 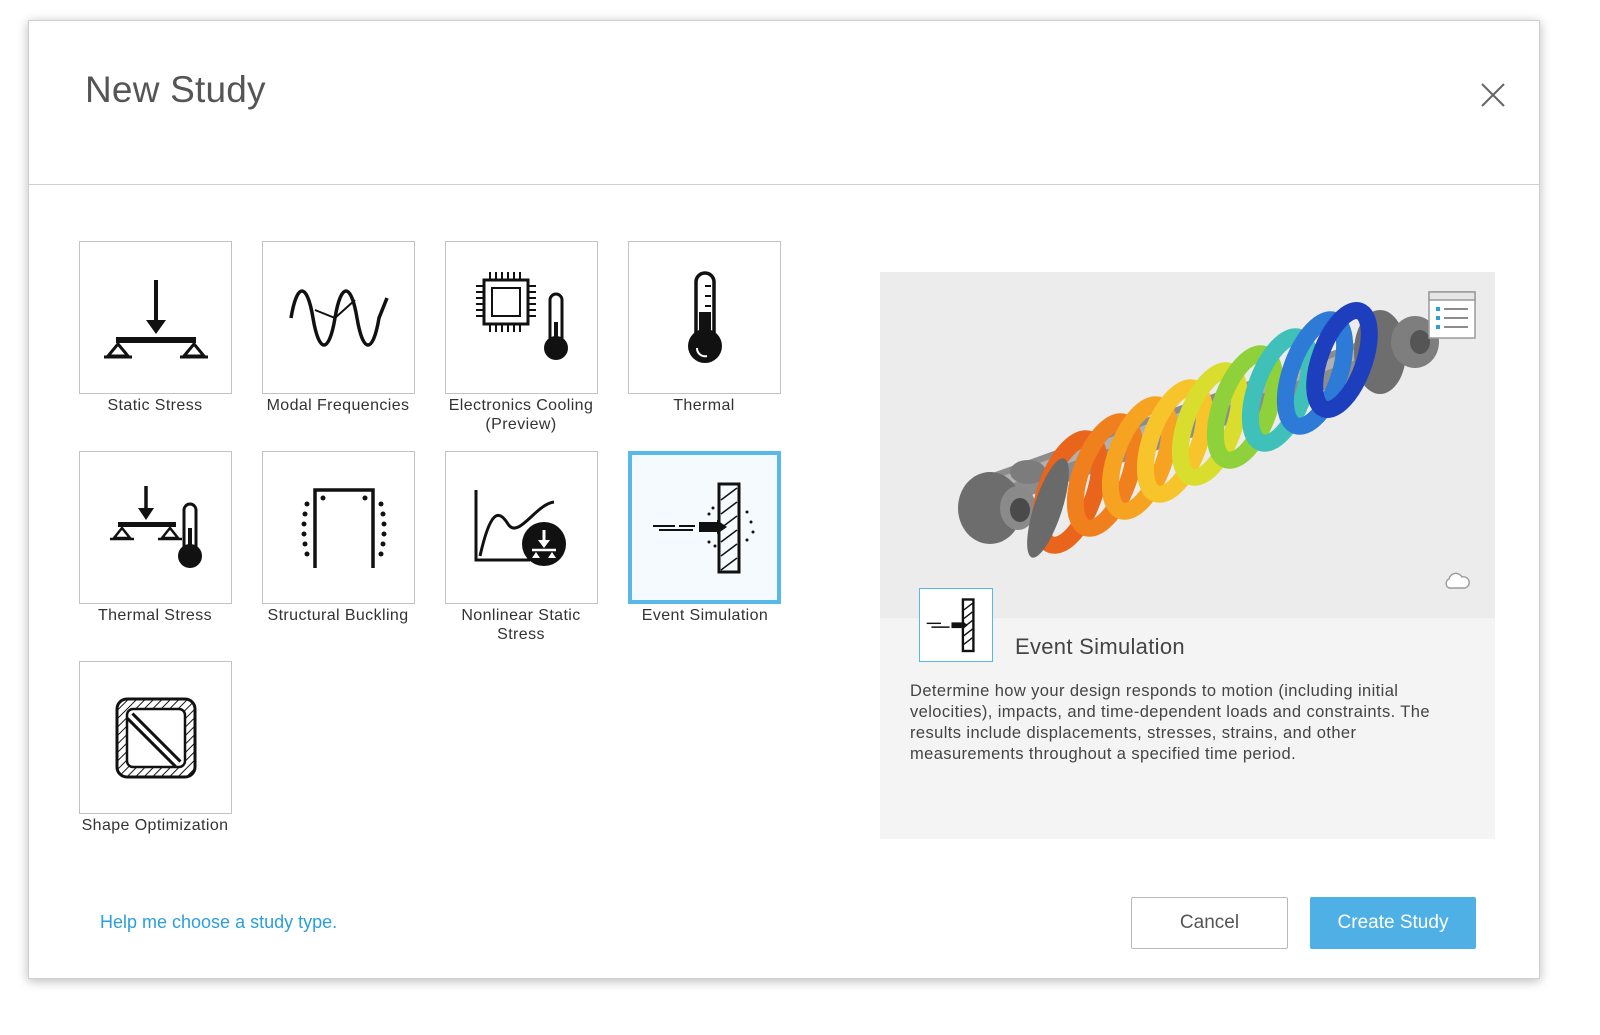 I want to click on preview-thumbnail, so click(x=956, y=625).